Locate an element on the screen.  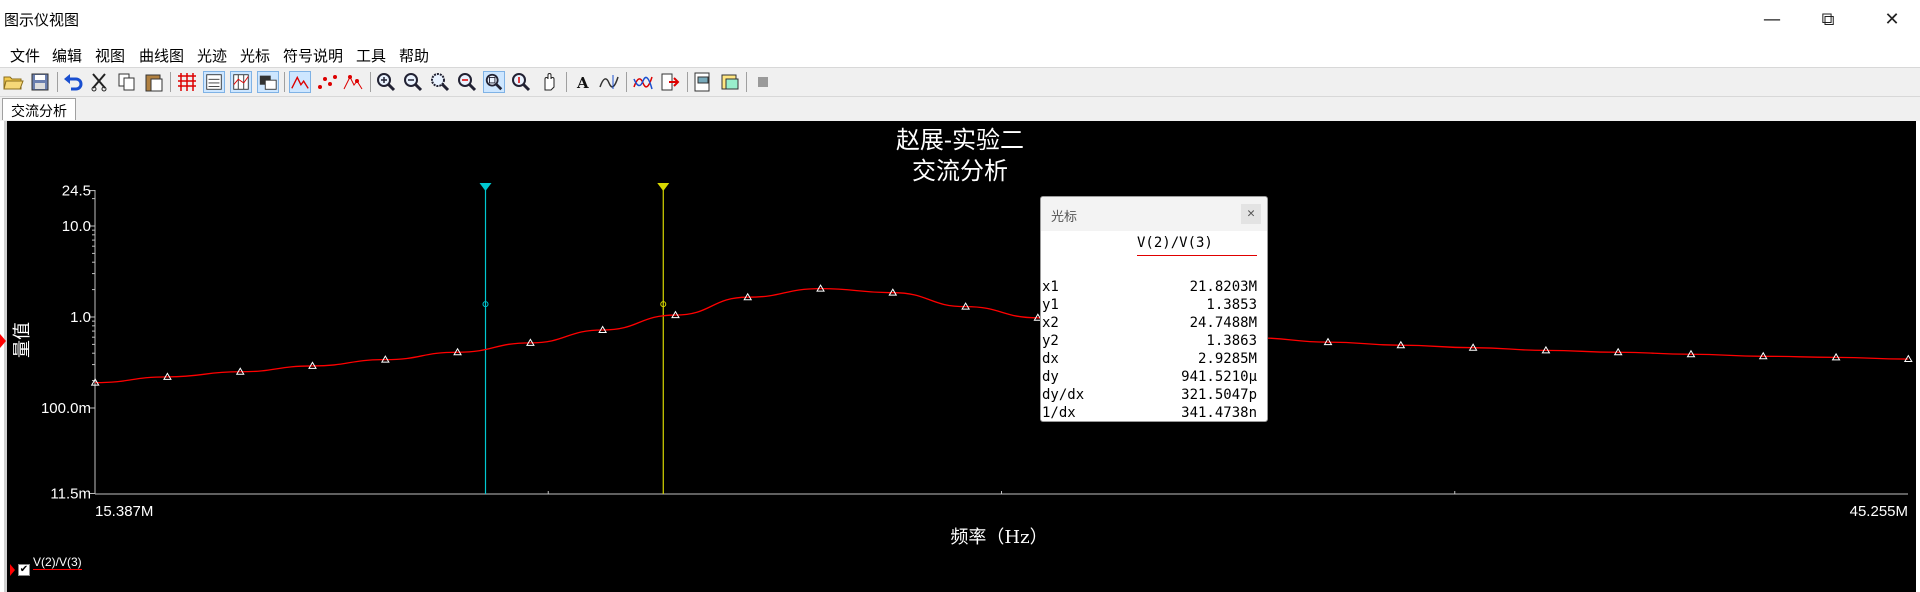
column-underline is located at coordinates (1197, 255).